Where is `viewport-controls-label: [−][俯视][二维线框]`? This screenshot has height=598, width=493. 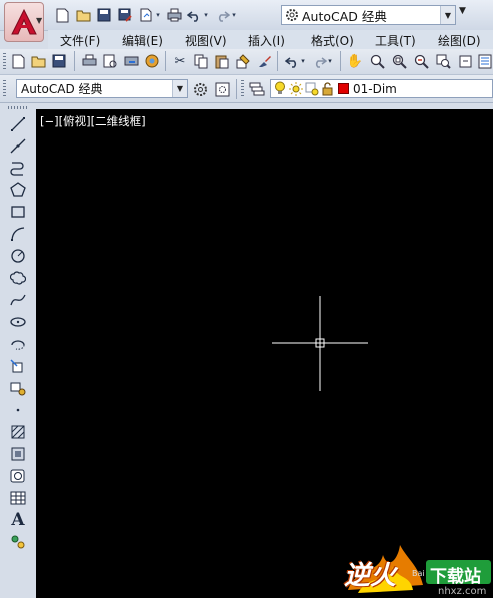
viewport-controls-label: [−][俯视][二维线框] is located at coordinates (93, 121).